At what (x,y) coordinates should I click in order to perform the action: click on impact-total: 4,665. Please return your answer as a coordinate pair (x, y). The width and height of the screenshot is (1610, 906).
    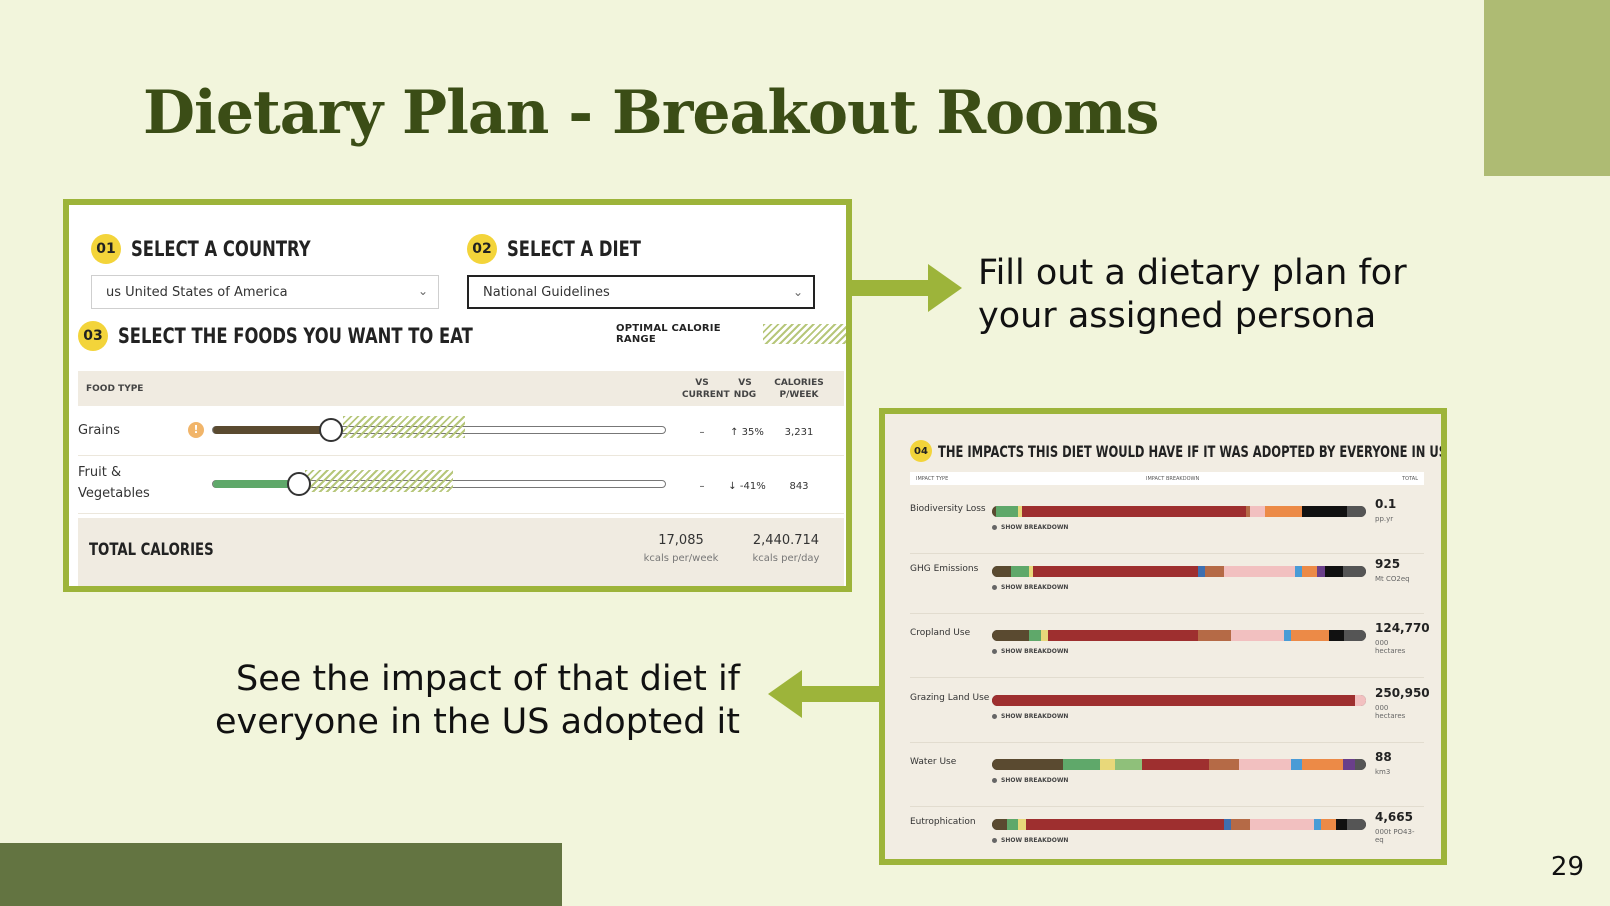
    Looking at the image, I should click on (1394, 817).